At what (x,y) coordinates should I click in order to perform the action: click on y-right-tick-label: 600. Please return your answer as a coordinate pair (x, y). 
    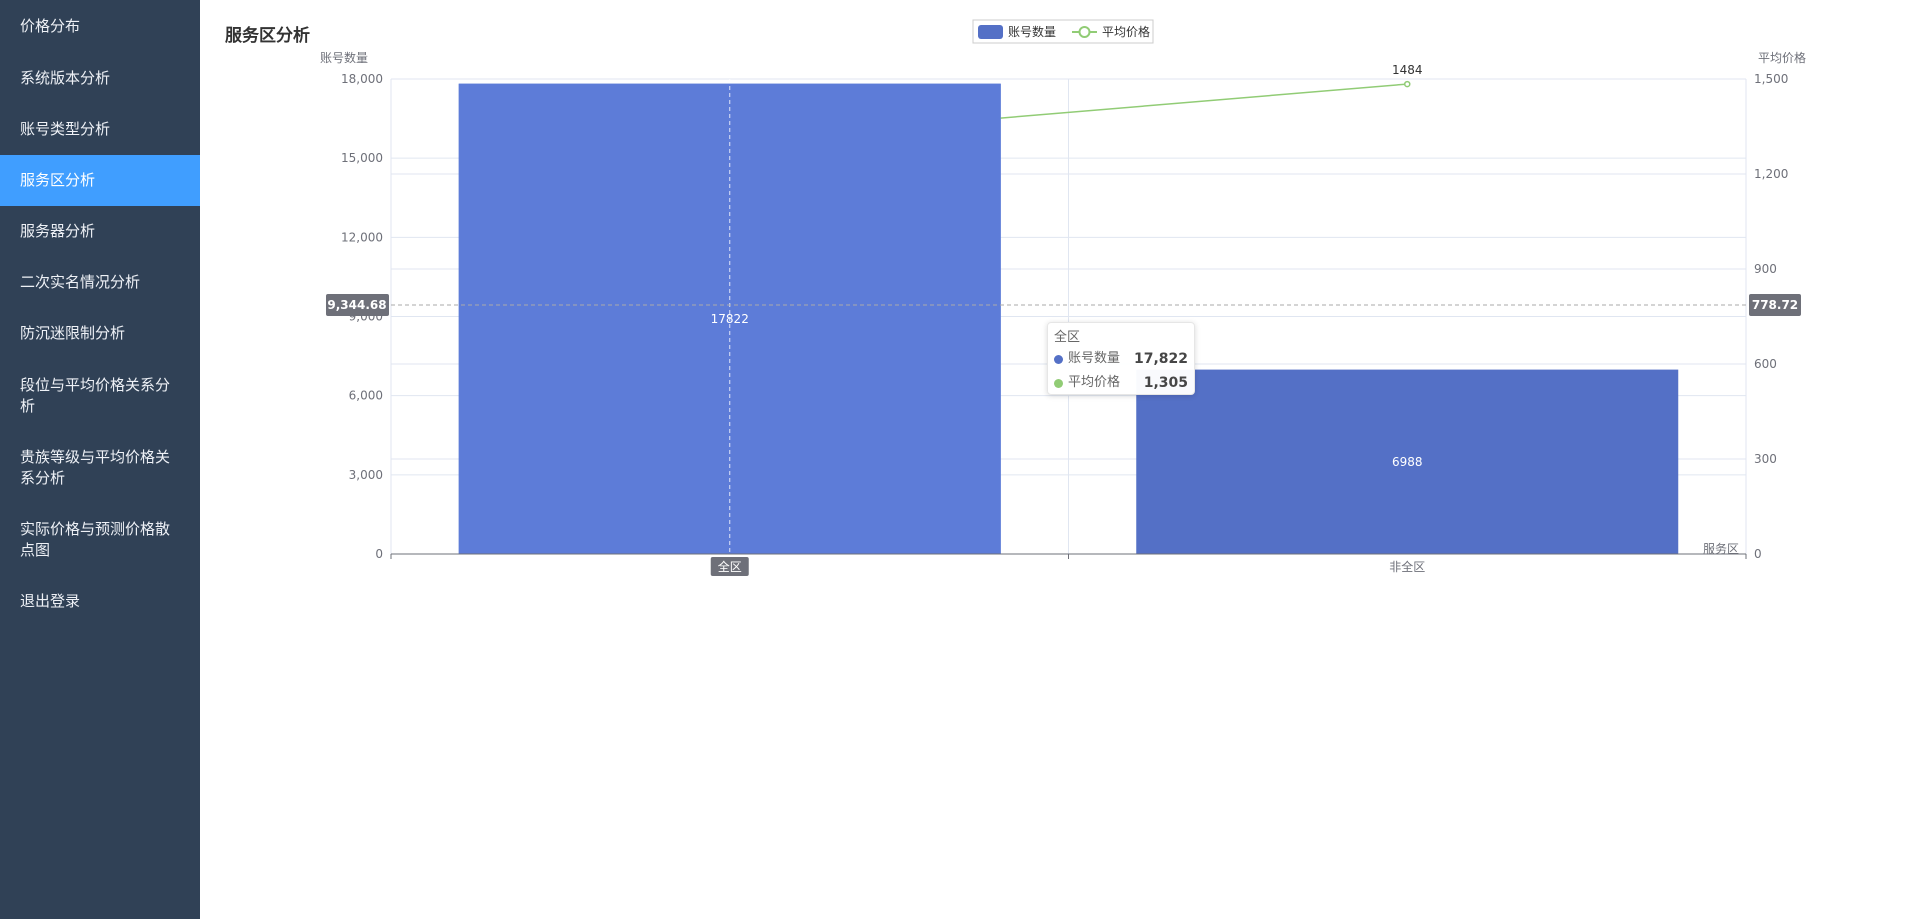
    Looking at the image, I should click on (1765, 364).